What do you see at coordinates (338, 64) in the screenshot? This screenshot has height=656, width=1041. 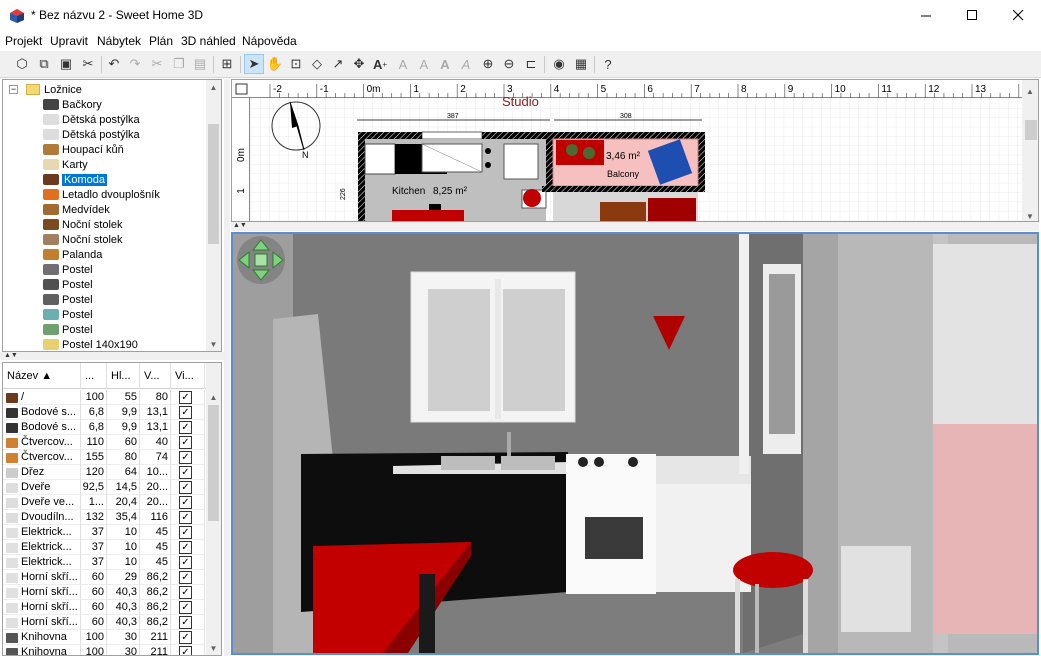 I see `create-polylines-icon: ↗` at bounding box center [338, 64].